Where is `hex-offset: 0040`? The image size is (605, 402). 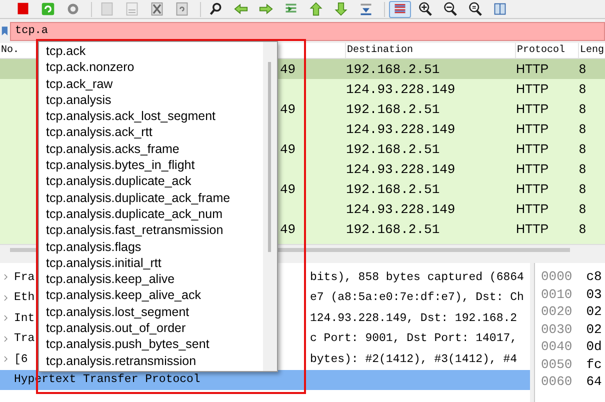 hex-offset: 0040 is located at coordinates (556, 346).